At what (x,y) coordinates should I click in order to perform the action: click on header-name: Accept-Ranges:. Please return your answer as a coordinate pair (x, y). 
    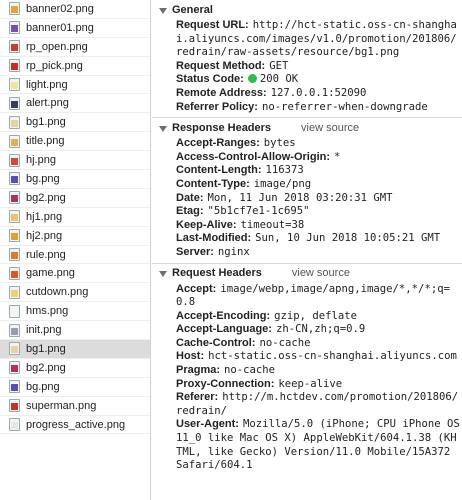
    Looking at the image, I should click on (218, 143).